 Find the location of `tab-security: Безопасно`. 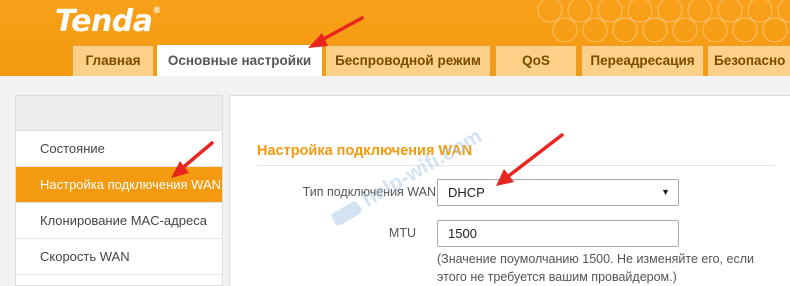

tab-security: Безопасно is located at coordinates (748, 60).